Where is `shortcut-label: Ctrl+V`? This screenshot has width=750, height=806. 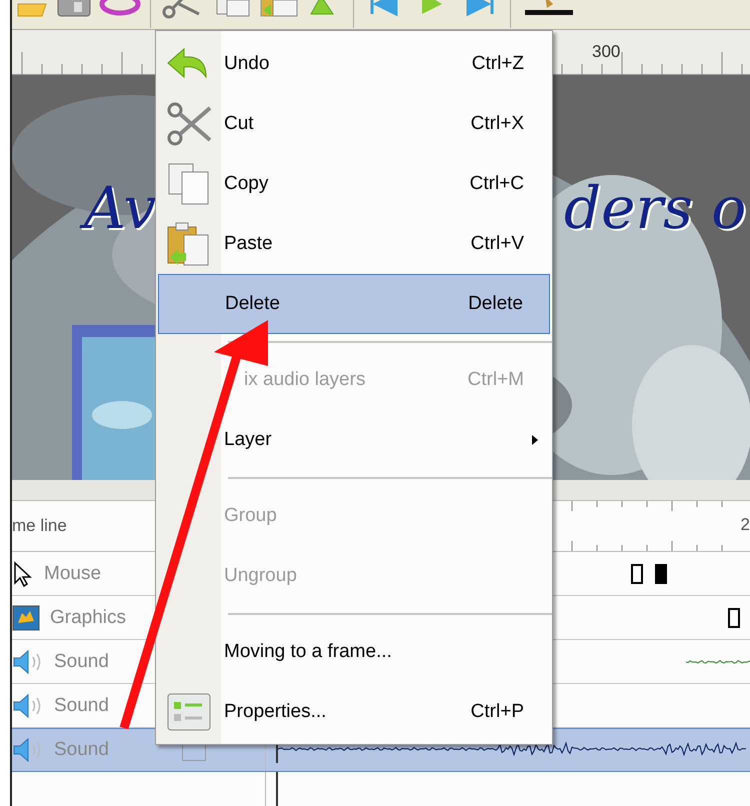 shortcut-label: Ctrl+V is located at coordinates (497, 244).